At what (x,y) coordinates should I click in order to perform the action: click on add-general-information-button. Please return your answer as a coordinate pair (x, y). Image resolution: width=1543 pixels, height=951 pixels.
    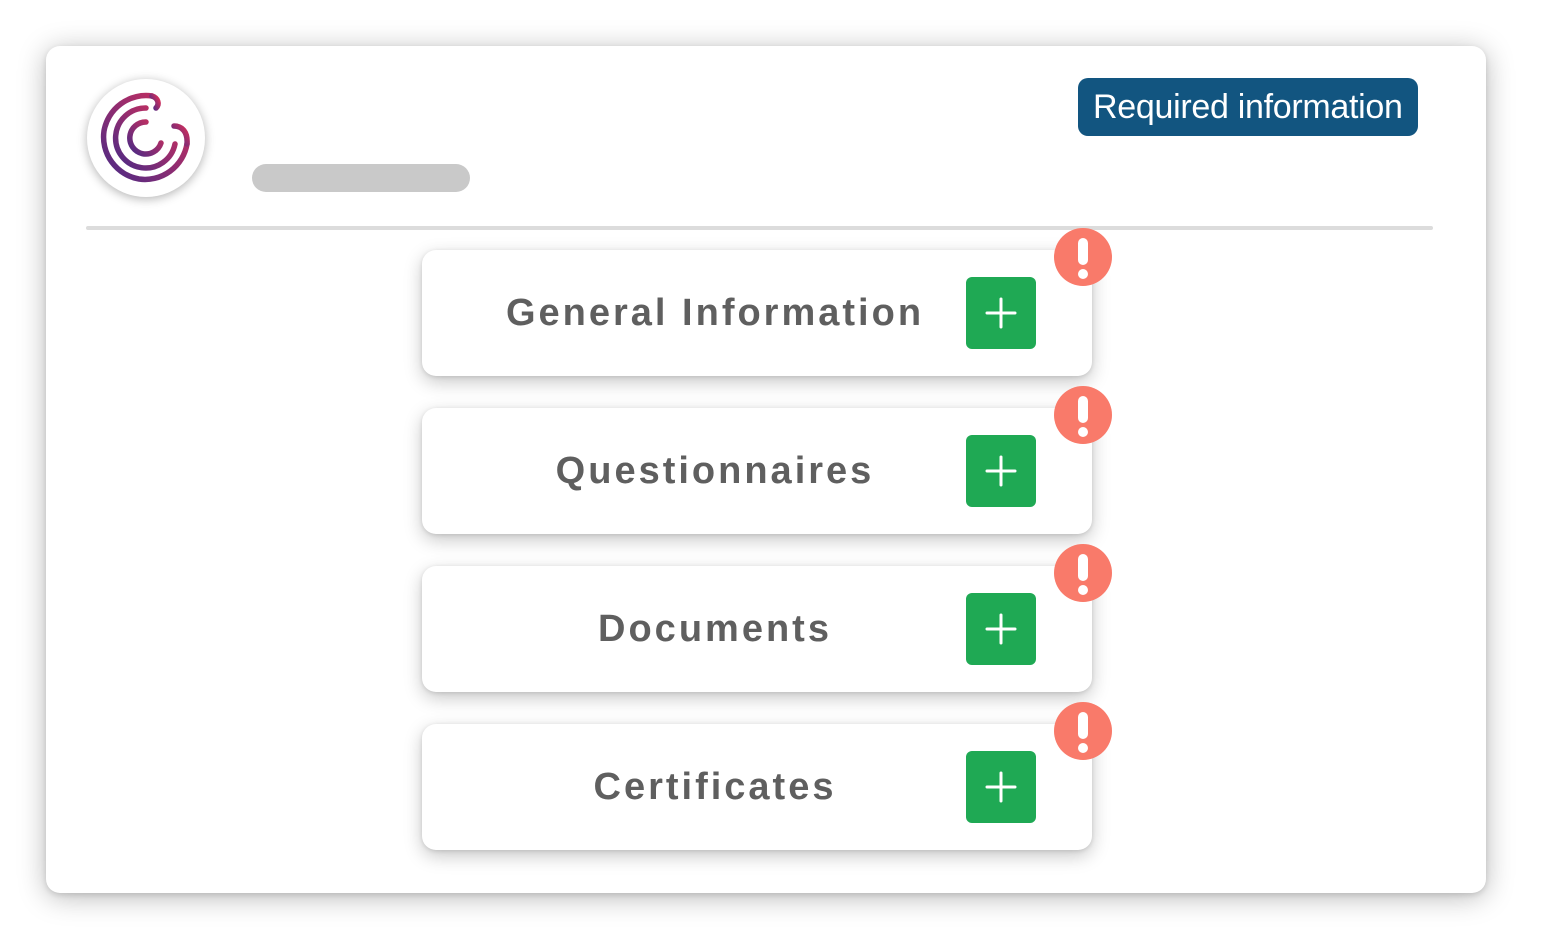
    Looking at the image, I should click on (1001, 313).